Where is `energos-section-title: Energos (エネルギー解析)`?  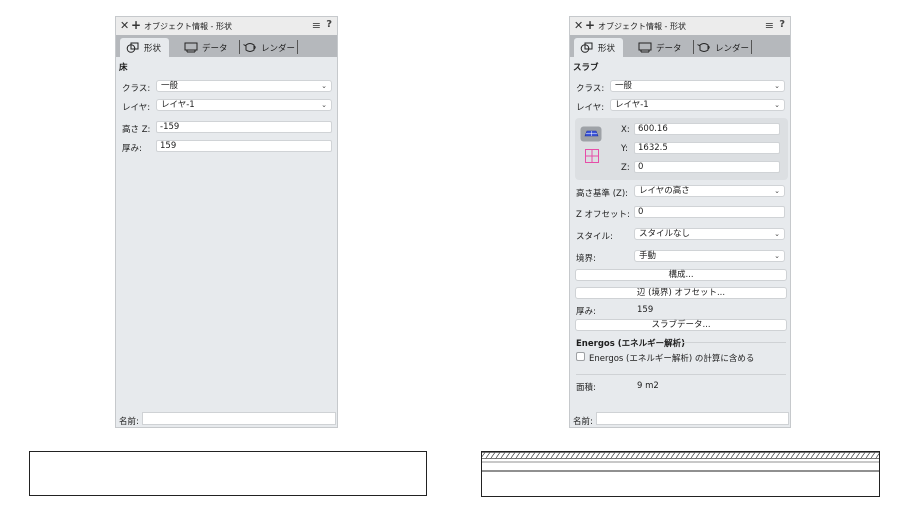 energos-section-title: Energos (エネルギー解析) is located at coordinates (631, 344).